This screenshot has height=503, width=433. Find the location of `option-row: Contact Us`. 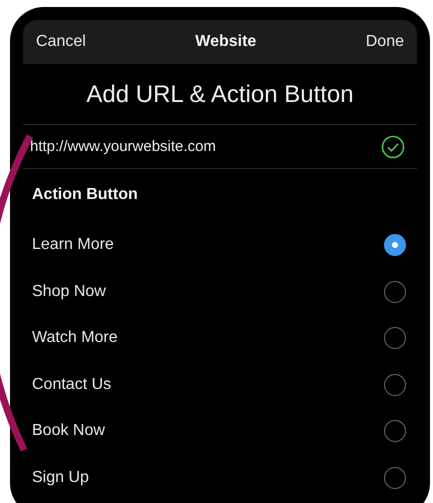

option-row: Contact Us is located at coordinates (220, 385).